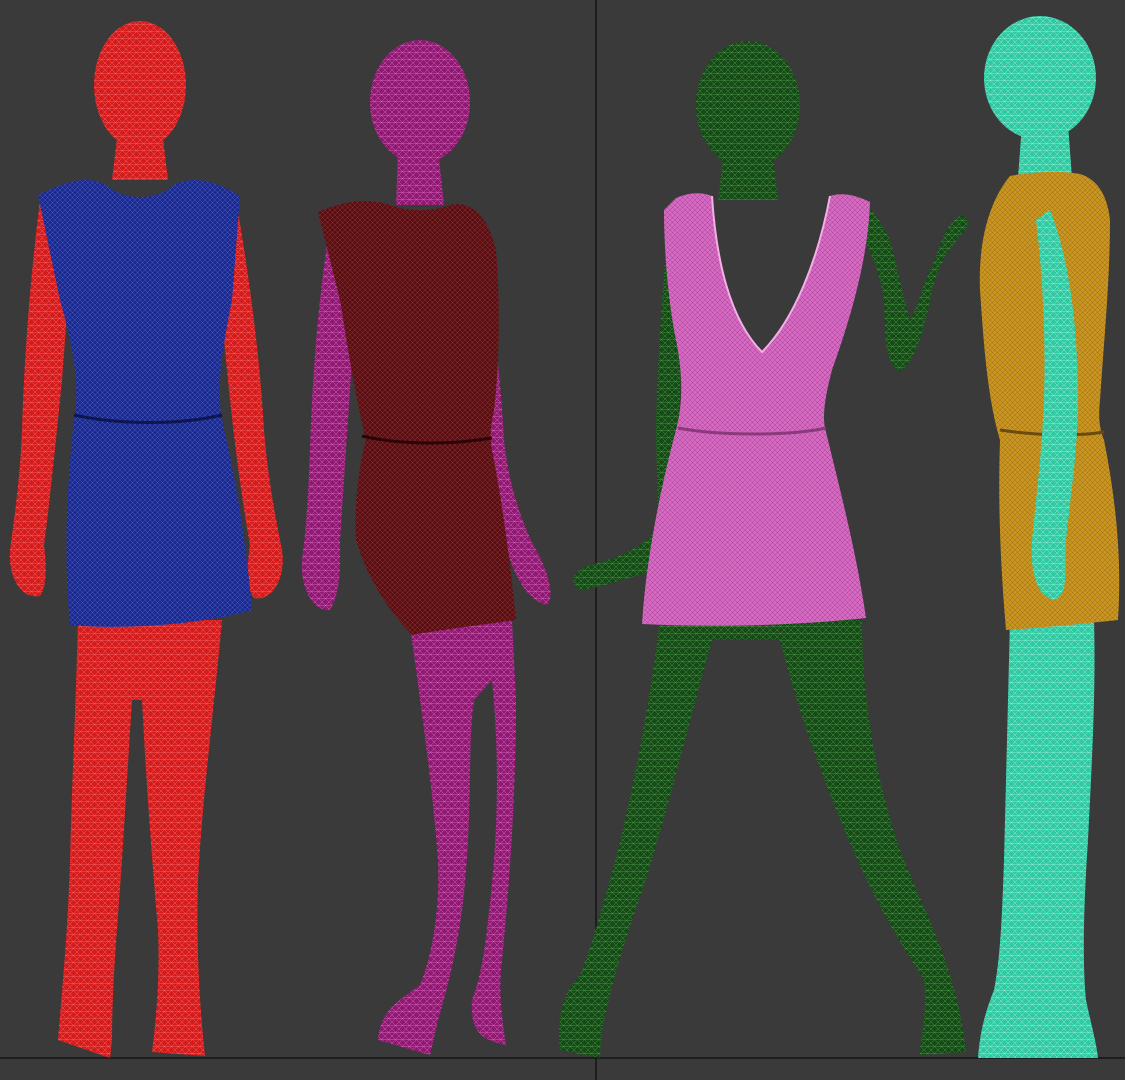 This screenshot has width=1125, height=1080. Describe the element at coordinates (145, 403) in the screenshot. I see `mannequin-dress` at that location.